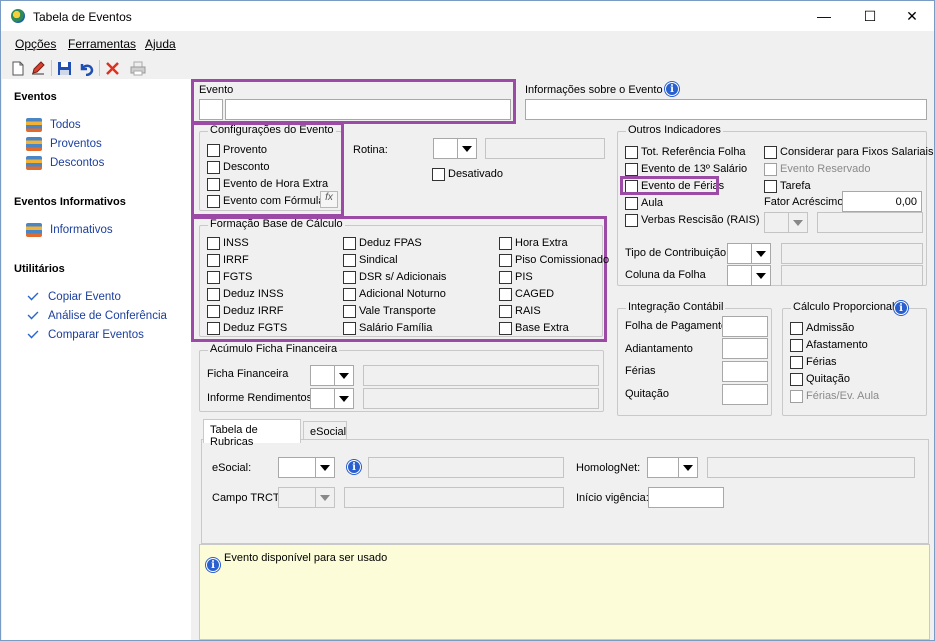  I want to click on checkbox-formula: Evento com Fórmula, so click(265, 201).